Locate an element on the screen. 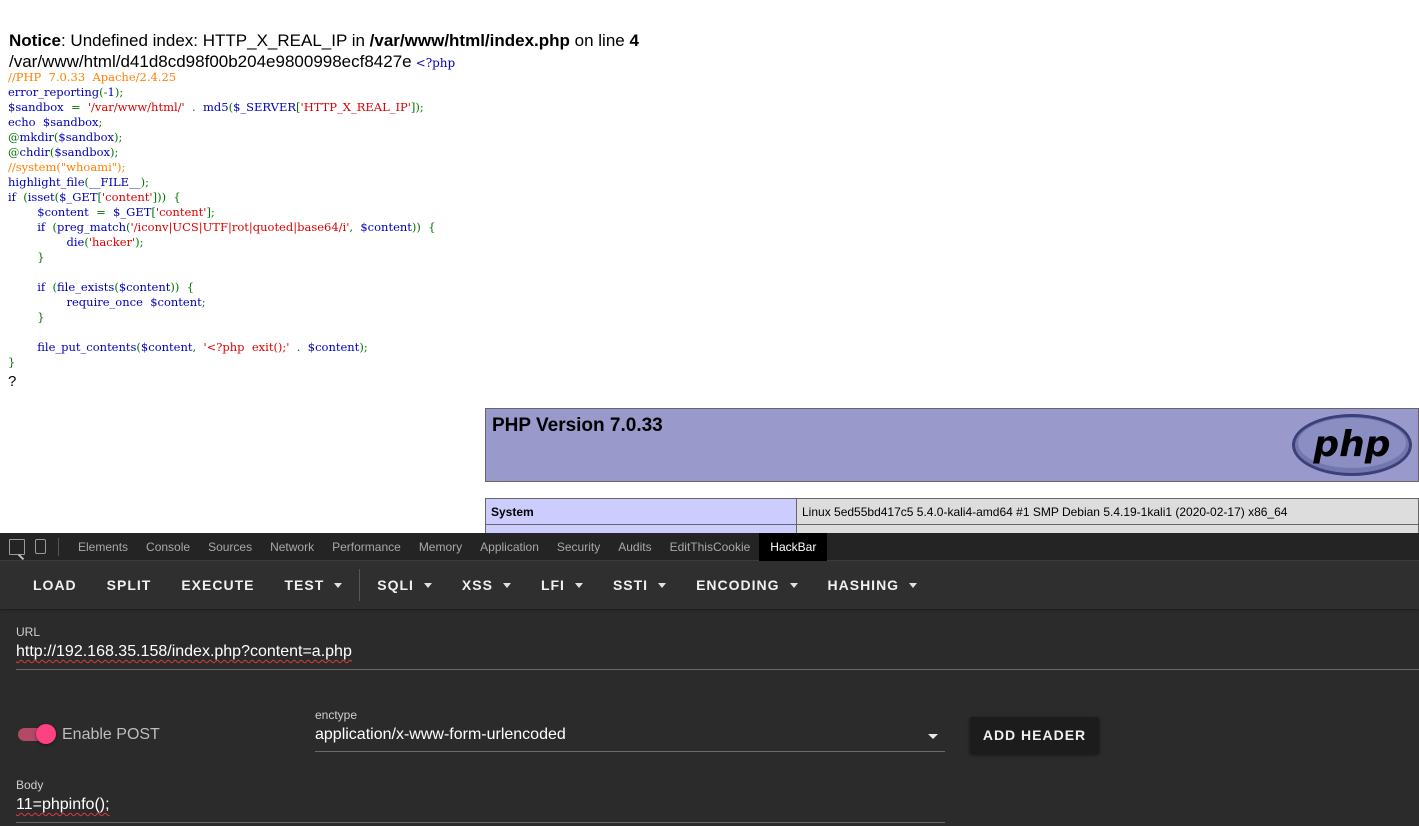 The height and width of the screenshot is (826, 1419). execute-label: EXECUTE is located at coordinates (218, 585).